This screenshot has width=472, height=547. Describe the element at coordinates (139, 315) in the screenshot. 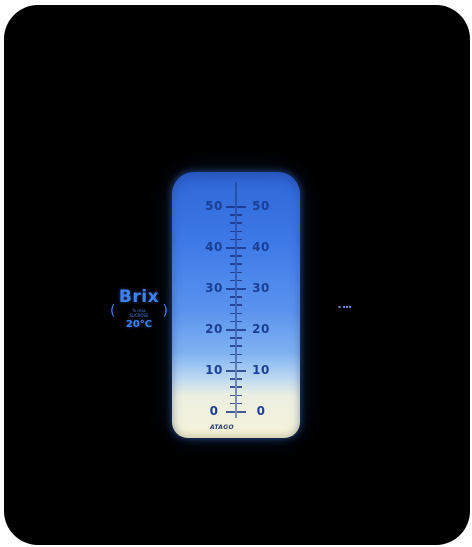

I see `brix-unit-line2: SUCROSE` at that location.